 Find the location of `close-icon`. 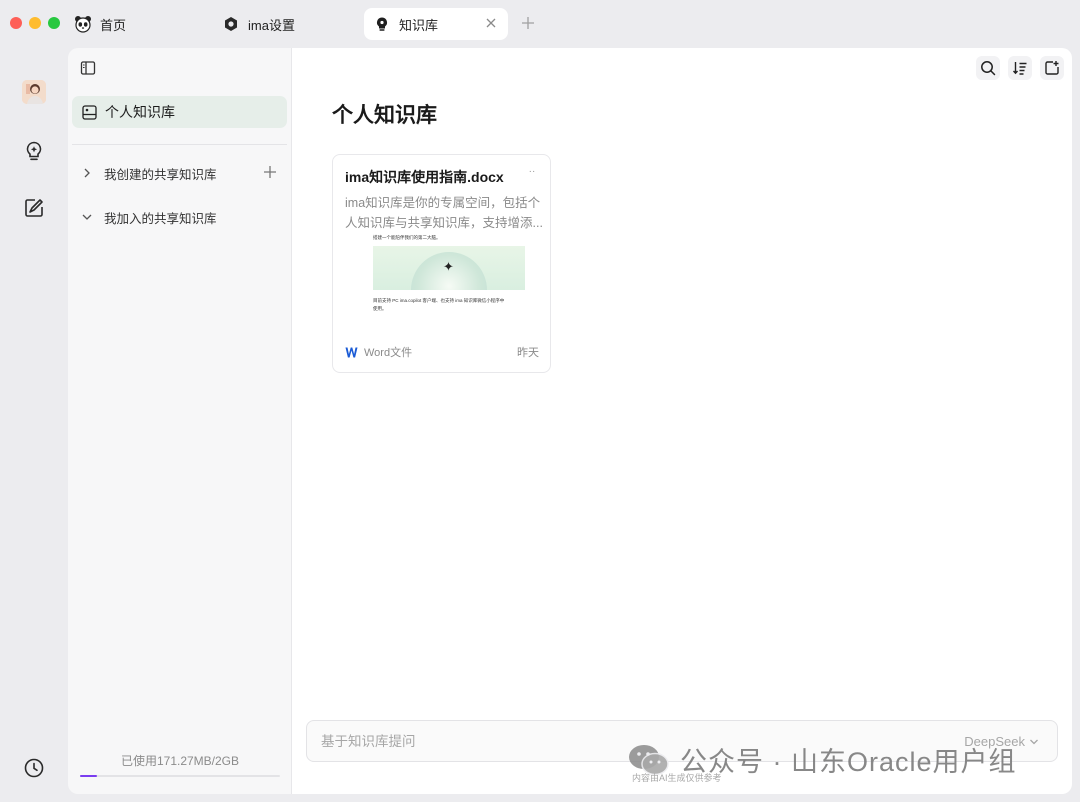

close-icon is located at coordinates (491, 23).